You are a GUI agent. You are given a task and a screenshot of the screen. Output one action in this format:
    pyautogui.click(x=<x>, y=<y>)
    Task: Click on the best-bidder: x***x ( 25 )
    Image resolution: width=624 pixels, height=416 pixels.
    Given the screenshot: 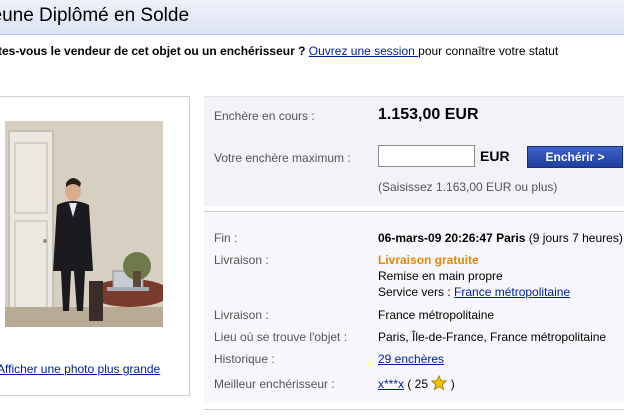 What is the action you would take?
    pyautogui.click(x=416, y=382)
    